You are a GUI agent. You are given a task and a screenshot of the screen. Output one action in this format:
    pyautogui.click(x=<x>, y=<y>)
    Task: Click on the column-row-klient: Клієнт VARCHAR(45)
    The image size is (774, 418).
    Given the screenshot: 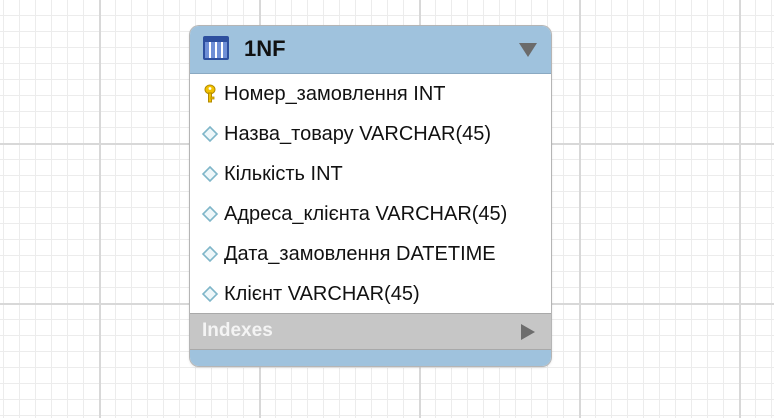 What is the action you would take?
    pyautogui.click(x=370, y=294)
    